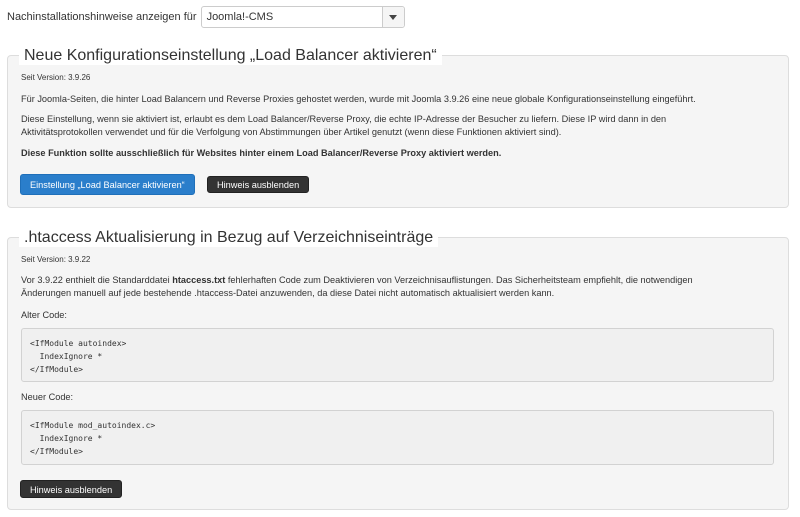 The width and height of the screenshot is (800, 517). Describe the element at coordinates (107, 184) in the screenshot. I see `enable-load-balancer-button: Einstellung „Load Balancer aktivieren“` at that location.